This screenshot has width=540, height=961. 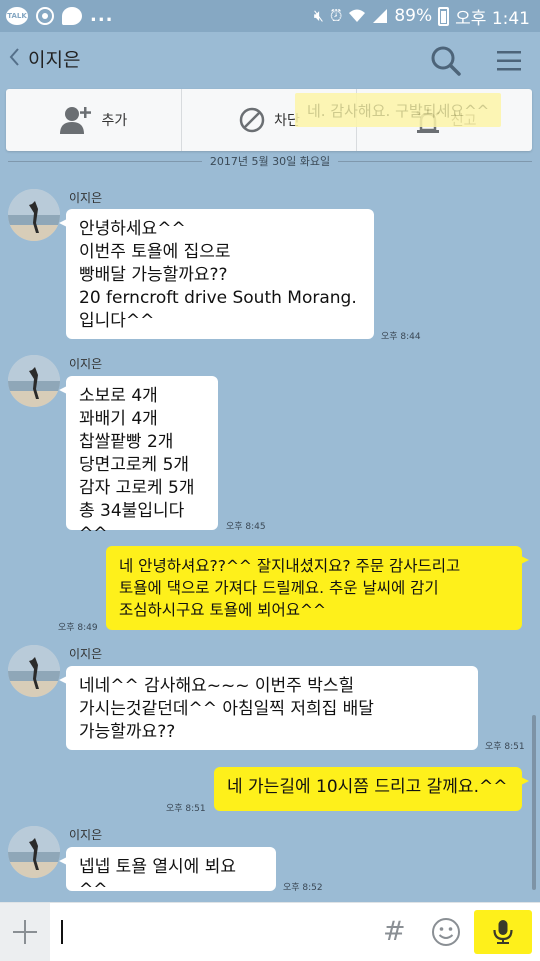 What do you see at coordinates (444, 16) in the screenshot?
I see `battery-icon` at bounding box center [444, 16].